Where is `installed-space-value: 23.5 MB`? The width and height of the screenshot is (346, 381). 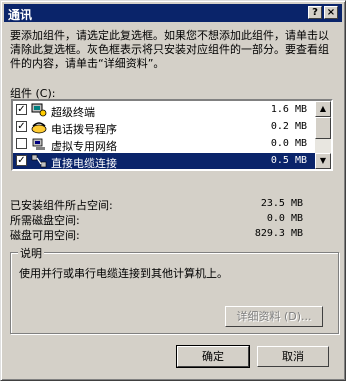 installed-space-value: 23.5 MB is located at coordinates (281, 203).